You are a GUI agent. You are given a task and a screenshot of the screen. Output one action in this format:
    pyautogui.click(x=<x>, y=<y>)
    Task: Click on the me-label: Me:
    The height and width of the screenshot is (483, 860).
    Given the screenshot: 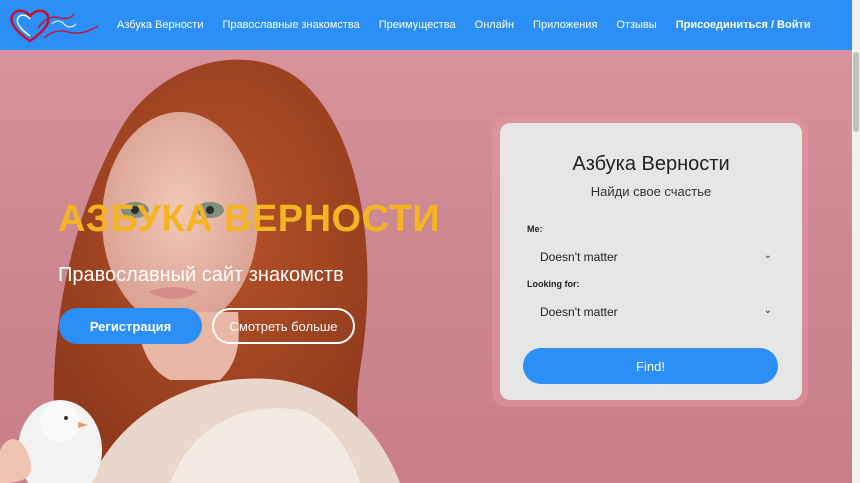 What is the action you would take?
    pyautogui.click(x=535, y=229)
    